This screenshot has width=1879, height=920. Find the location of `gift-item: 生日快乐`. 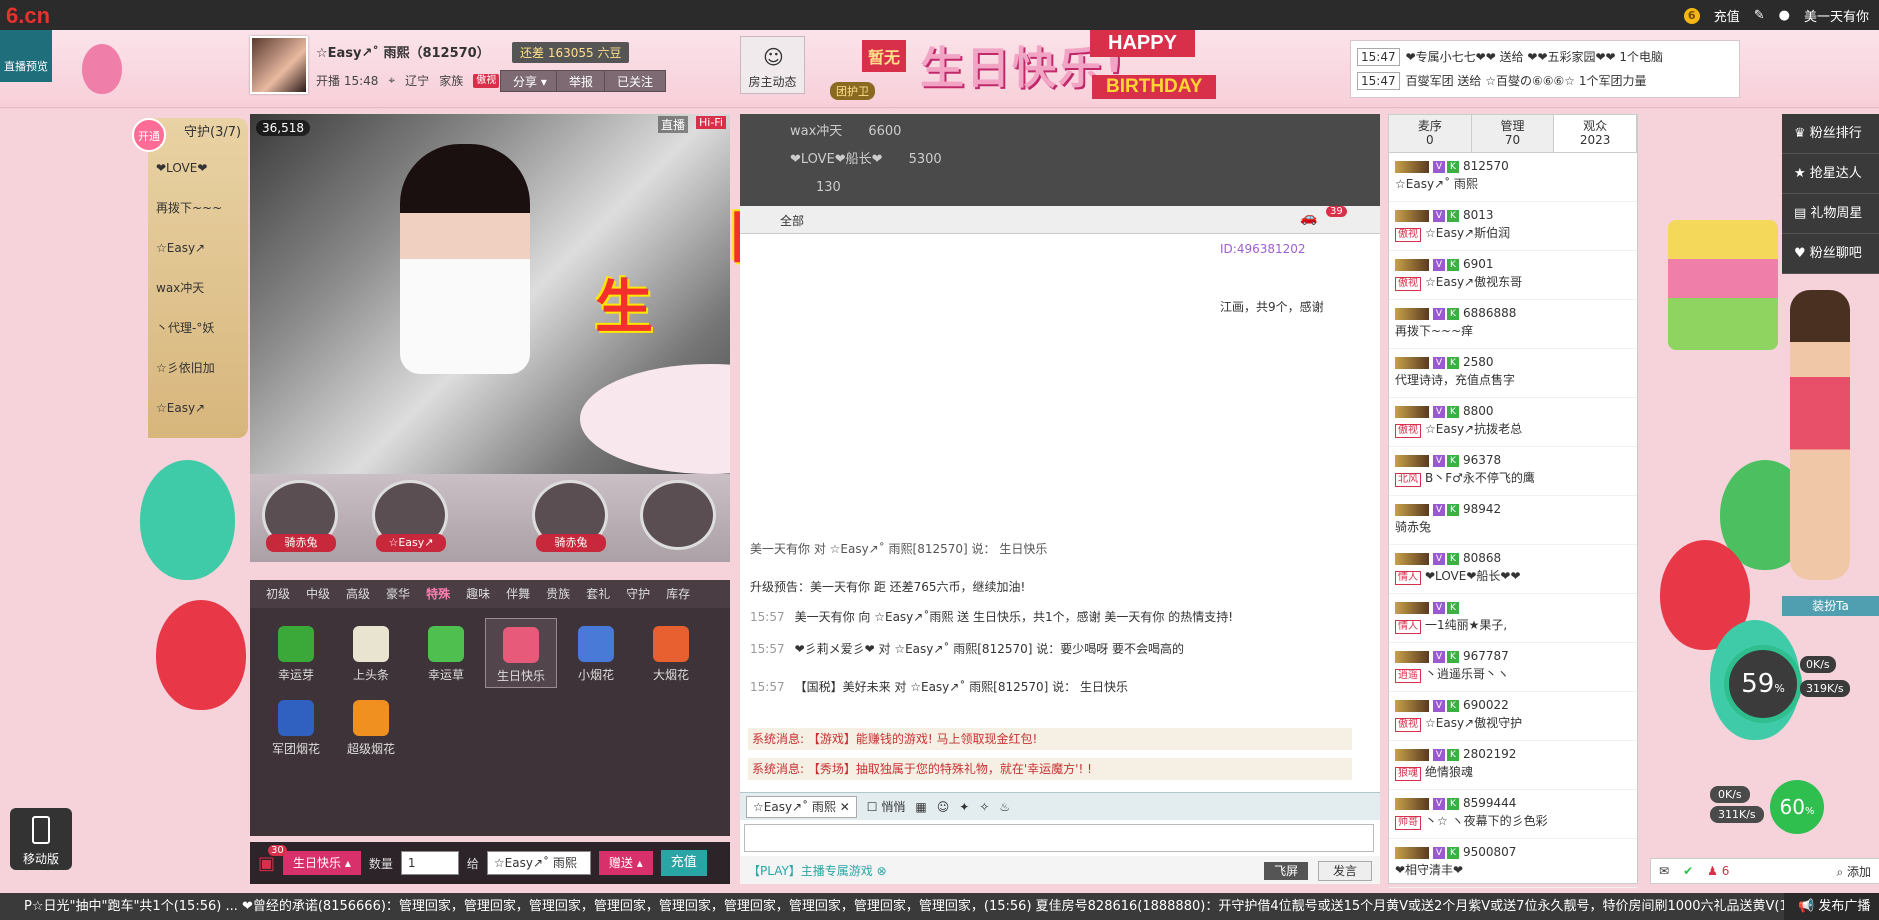

gift-item: 生日快乐 is located at coordinates (521, 653).